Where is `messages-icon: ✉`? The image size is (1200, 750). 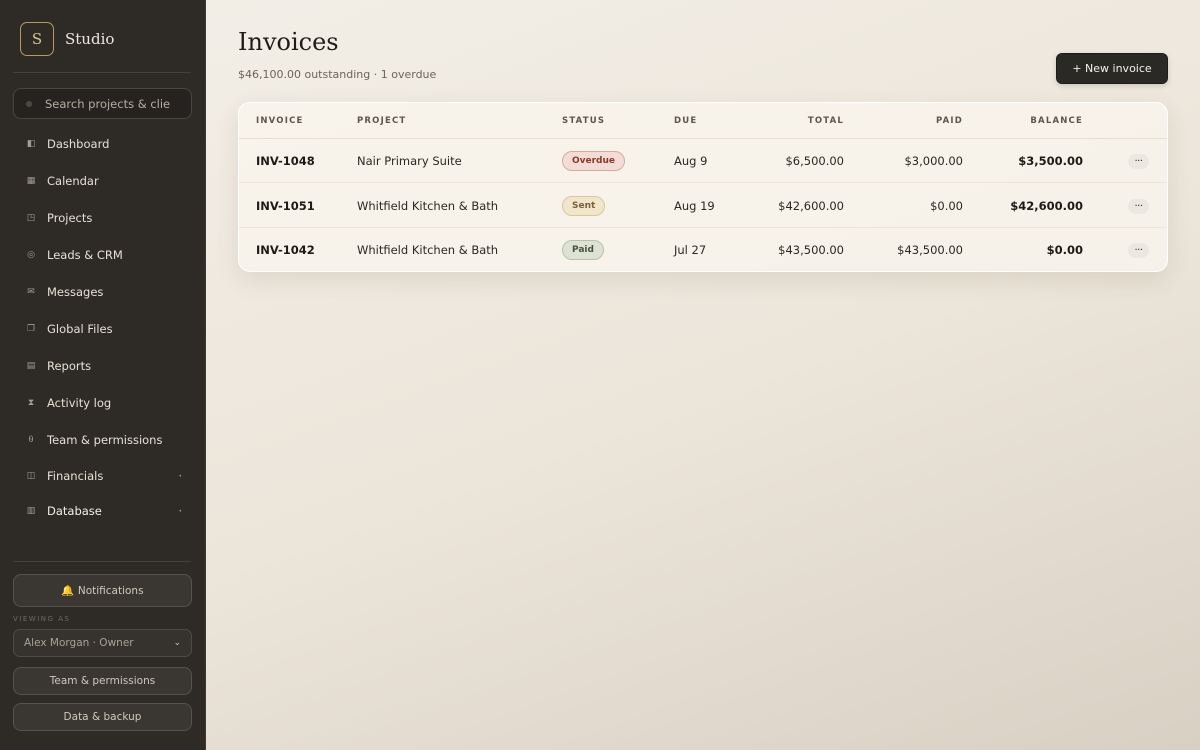 messages-icon: ✉ is located at coordinates (31, 292).